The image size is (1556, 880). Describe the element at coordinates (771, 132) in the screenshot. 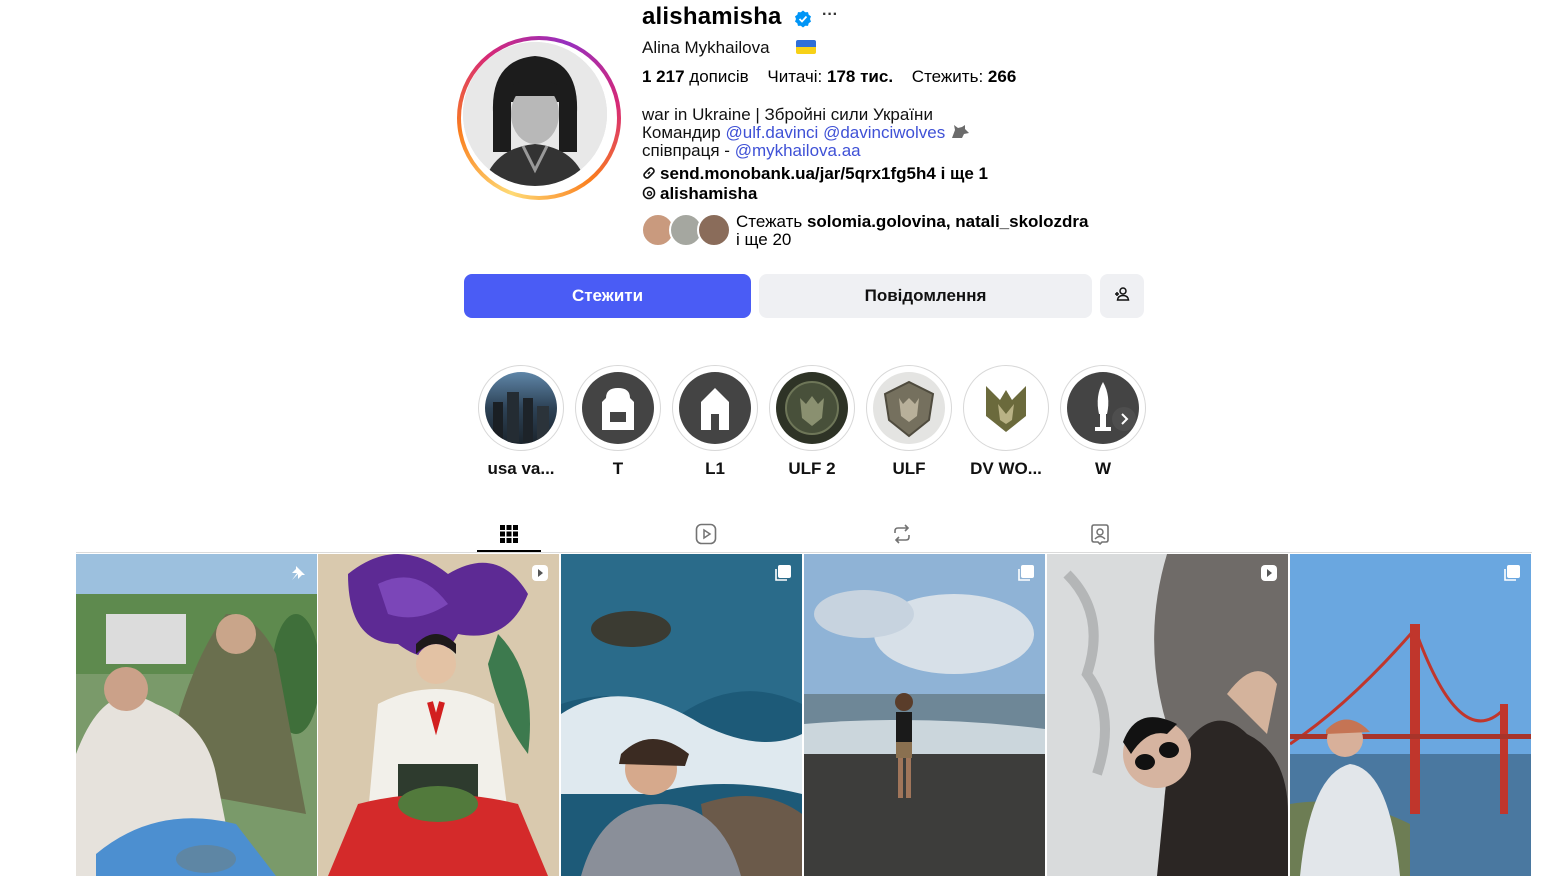

I see `mention-link: @ulf.davinci` at that location.